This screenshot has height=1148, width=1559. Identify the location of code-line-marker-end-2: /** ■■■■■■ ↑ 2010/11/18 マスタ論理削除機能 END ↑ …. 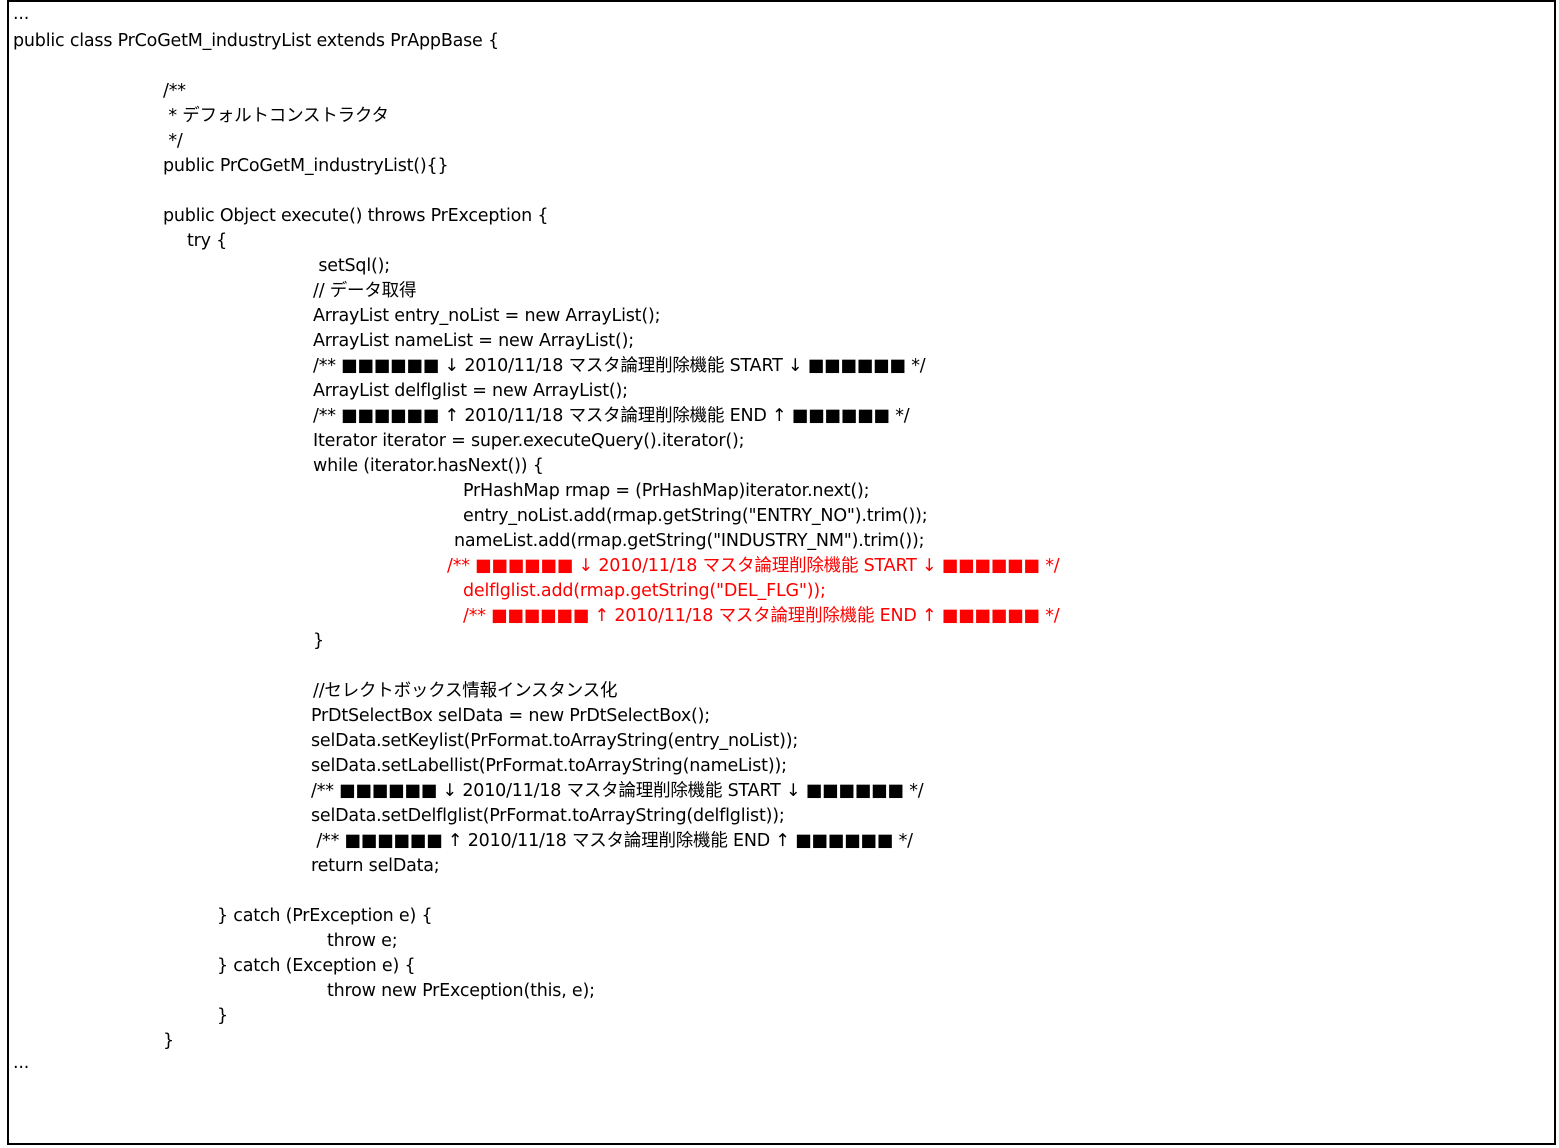
(761, 616).